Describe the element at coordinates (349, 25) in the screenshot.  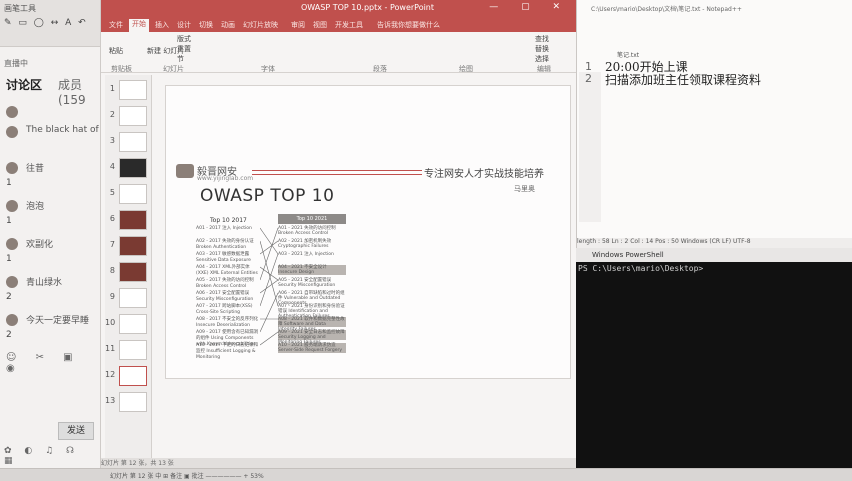
I see `menu-developer: 开发工具` at that location.